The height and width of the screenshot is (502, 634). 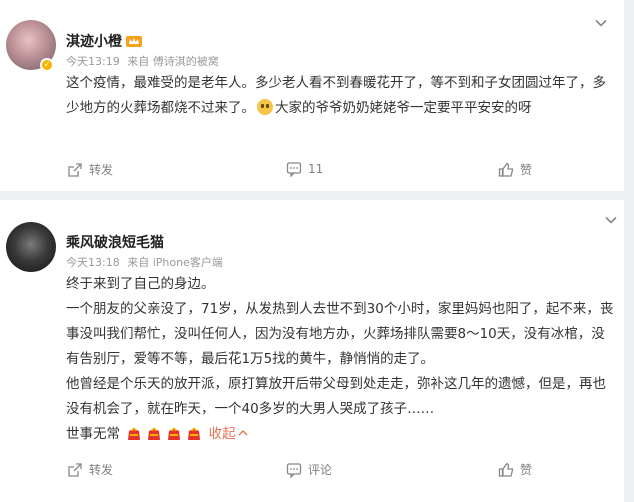 I want to click on author-name: 乘风破浪短毛猫, so click(x=115, y=242).